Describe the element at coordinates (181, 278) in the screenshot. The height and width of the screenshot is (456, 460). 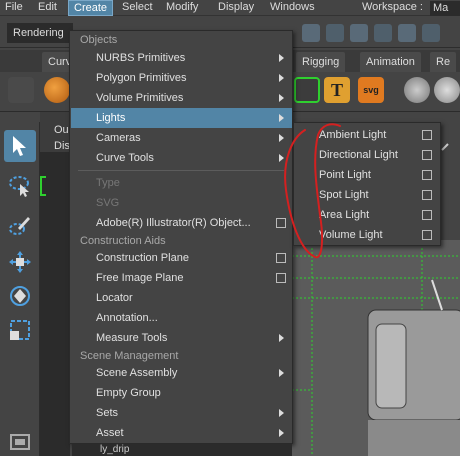
I see `menu-item-free-image-plane: Free Image Plane` at that location.